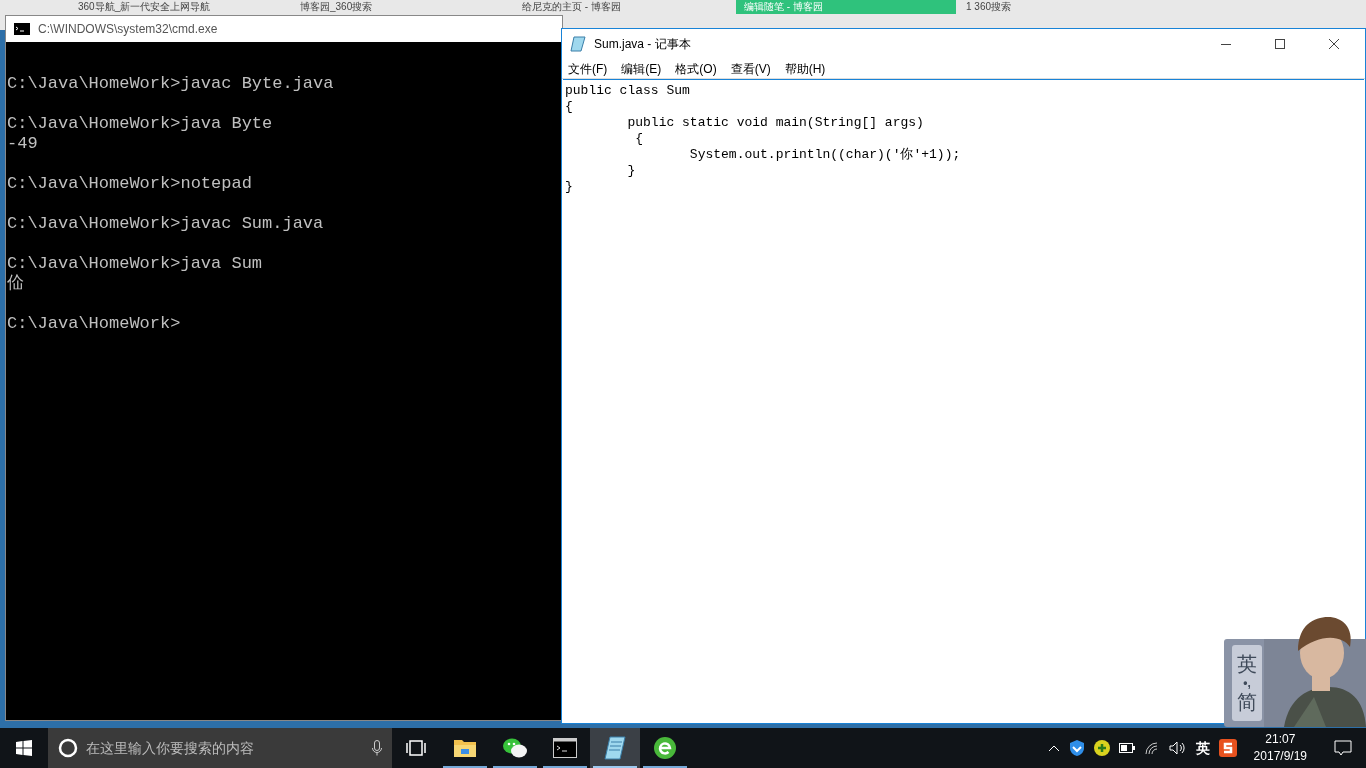 Image resolution: width=1366 pixels, height=768 pixels. Describe the element at coordinates (1280, 739) in the screenshot. I see `clock-time: 21:07` at that location.